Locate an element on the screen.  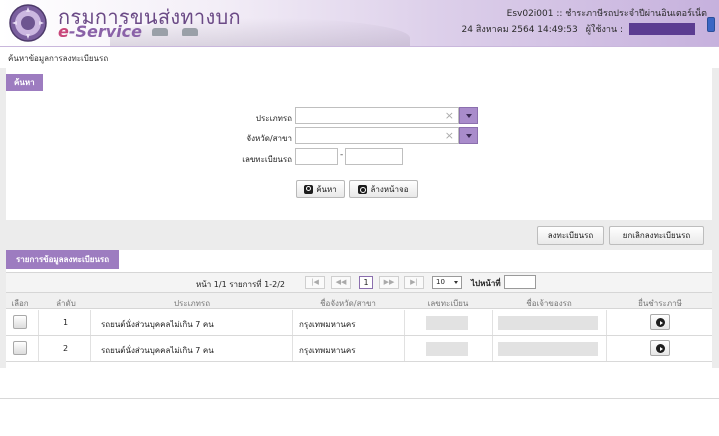
mobile-device-icon is located at coordinates (711, 24).